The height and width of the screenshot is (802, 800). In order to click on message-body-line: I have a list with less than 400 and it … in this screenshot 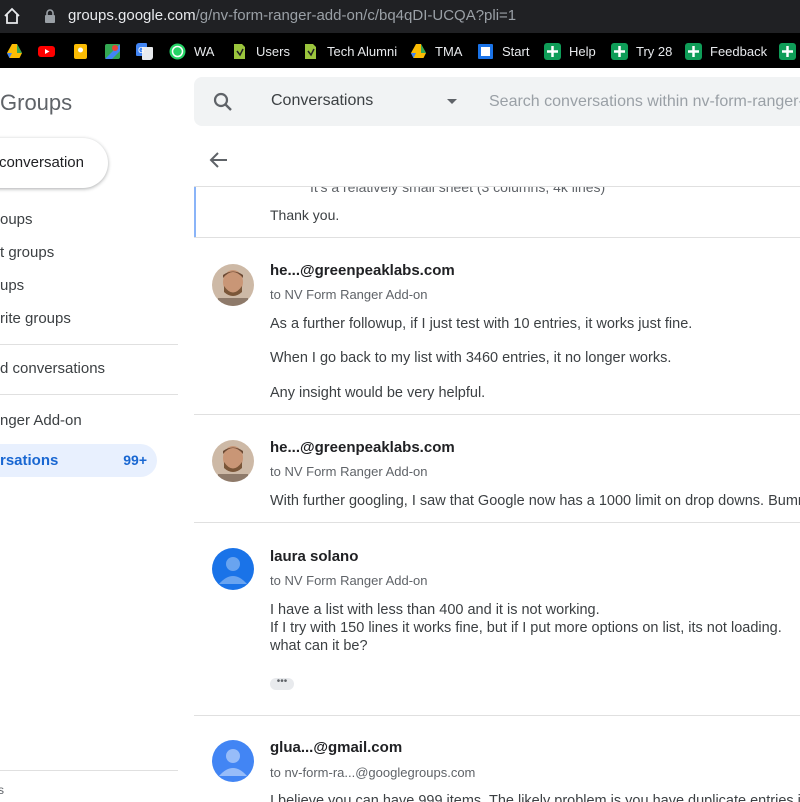, I will do `click(435, 610)`.